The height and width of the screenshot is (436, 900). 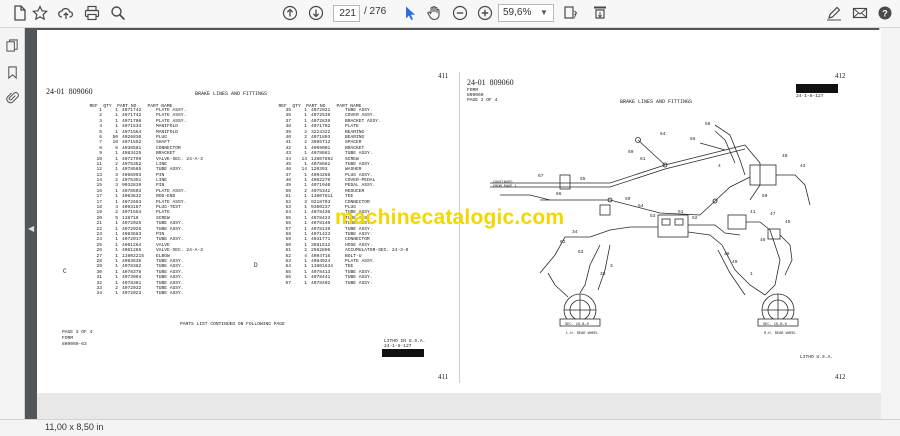 I want to click on label-sec-right: SEC. 16-B-0, so click(x=775, y=325).